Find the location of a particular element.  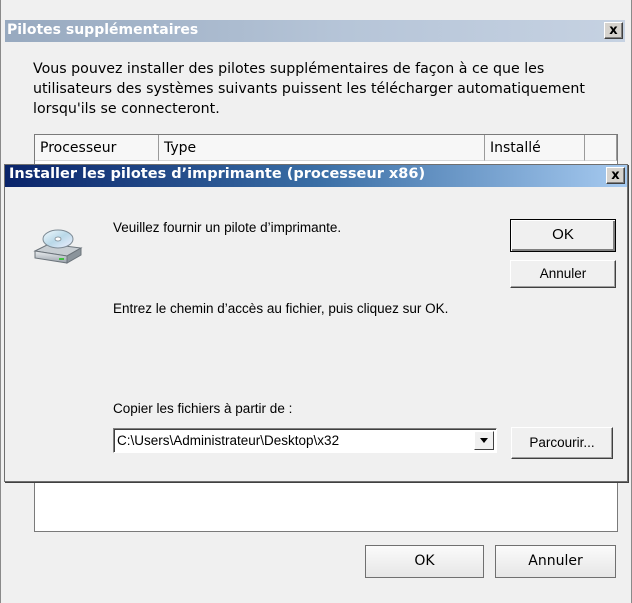

outer-dialog-title: Pilotes supplémentaires is located at coordinates (103, 30).